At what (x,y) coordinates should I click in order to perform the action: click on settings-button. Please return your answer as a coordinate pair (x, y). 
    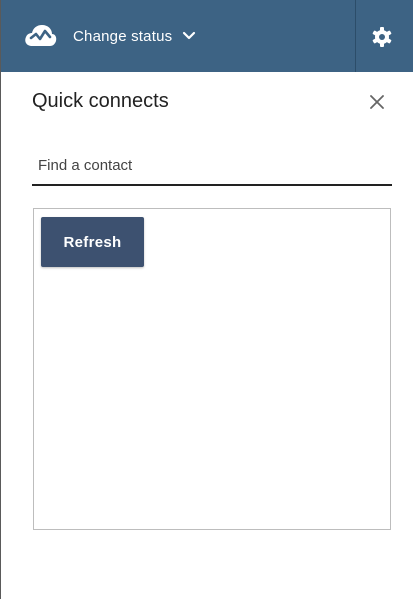
    Looking at the image, I should click on (382, 37).